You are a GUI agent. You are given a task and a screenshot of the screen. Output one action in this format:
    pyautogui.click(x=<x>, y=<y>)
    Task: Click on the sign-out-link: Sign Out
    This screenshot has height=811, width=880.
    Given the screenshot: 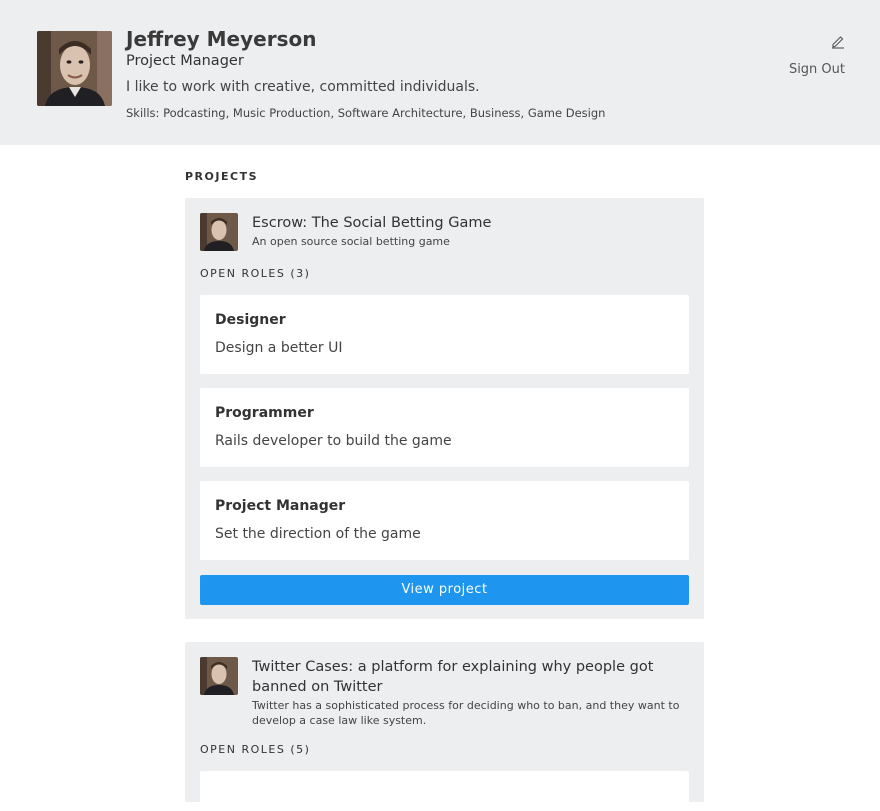 What is the action you would take?
    pyautogui.click(x=817, y=69)
    